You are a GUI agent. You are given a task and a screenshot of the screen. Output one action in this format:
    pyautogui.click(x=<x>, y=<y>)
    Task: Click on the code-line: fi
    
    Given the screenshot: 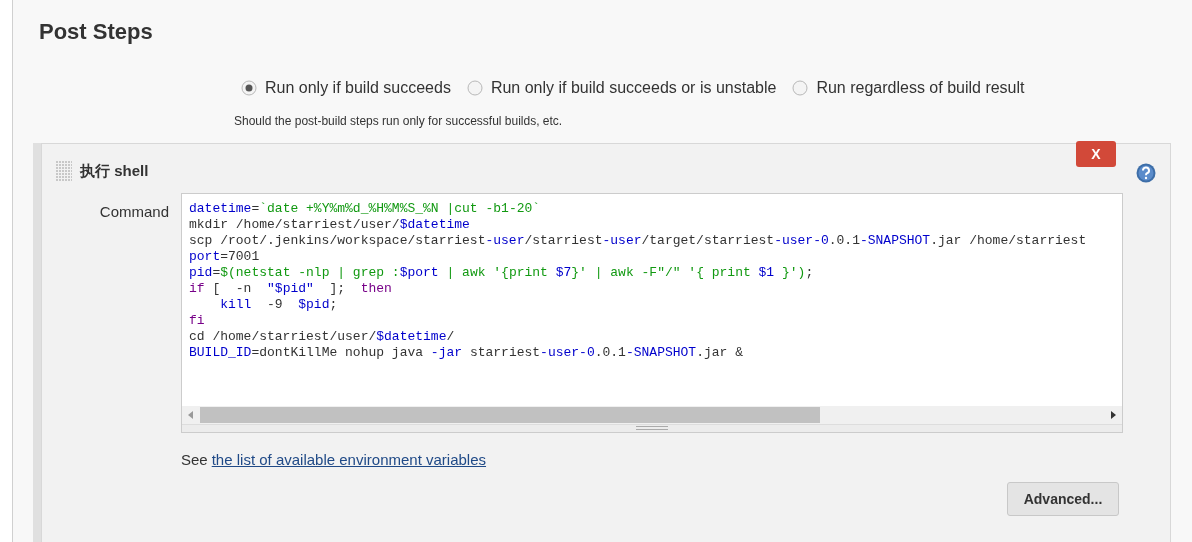 What is the action you would take?
    pyautogui.click(x=197, y=320)
    